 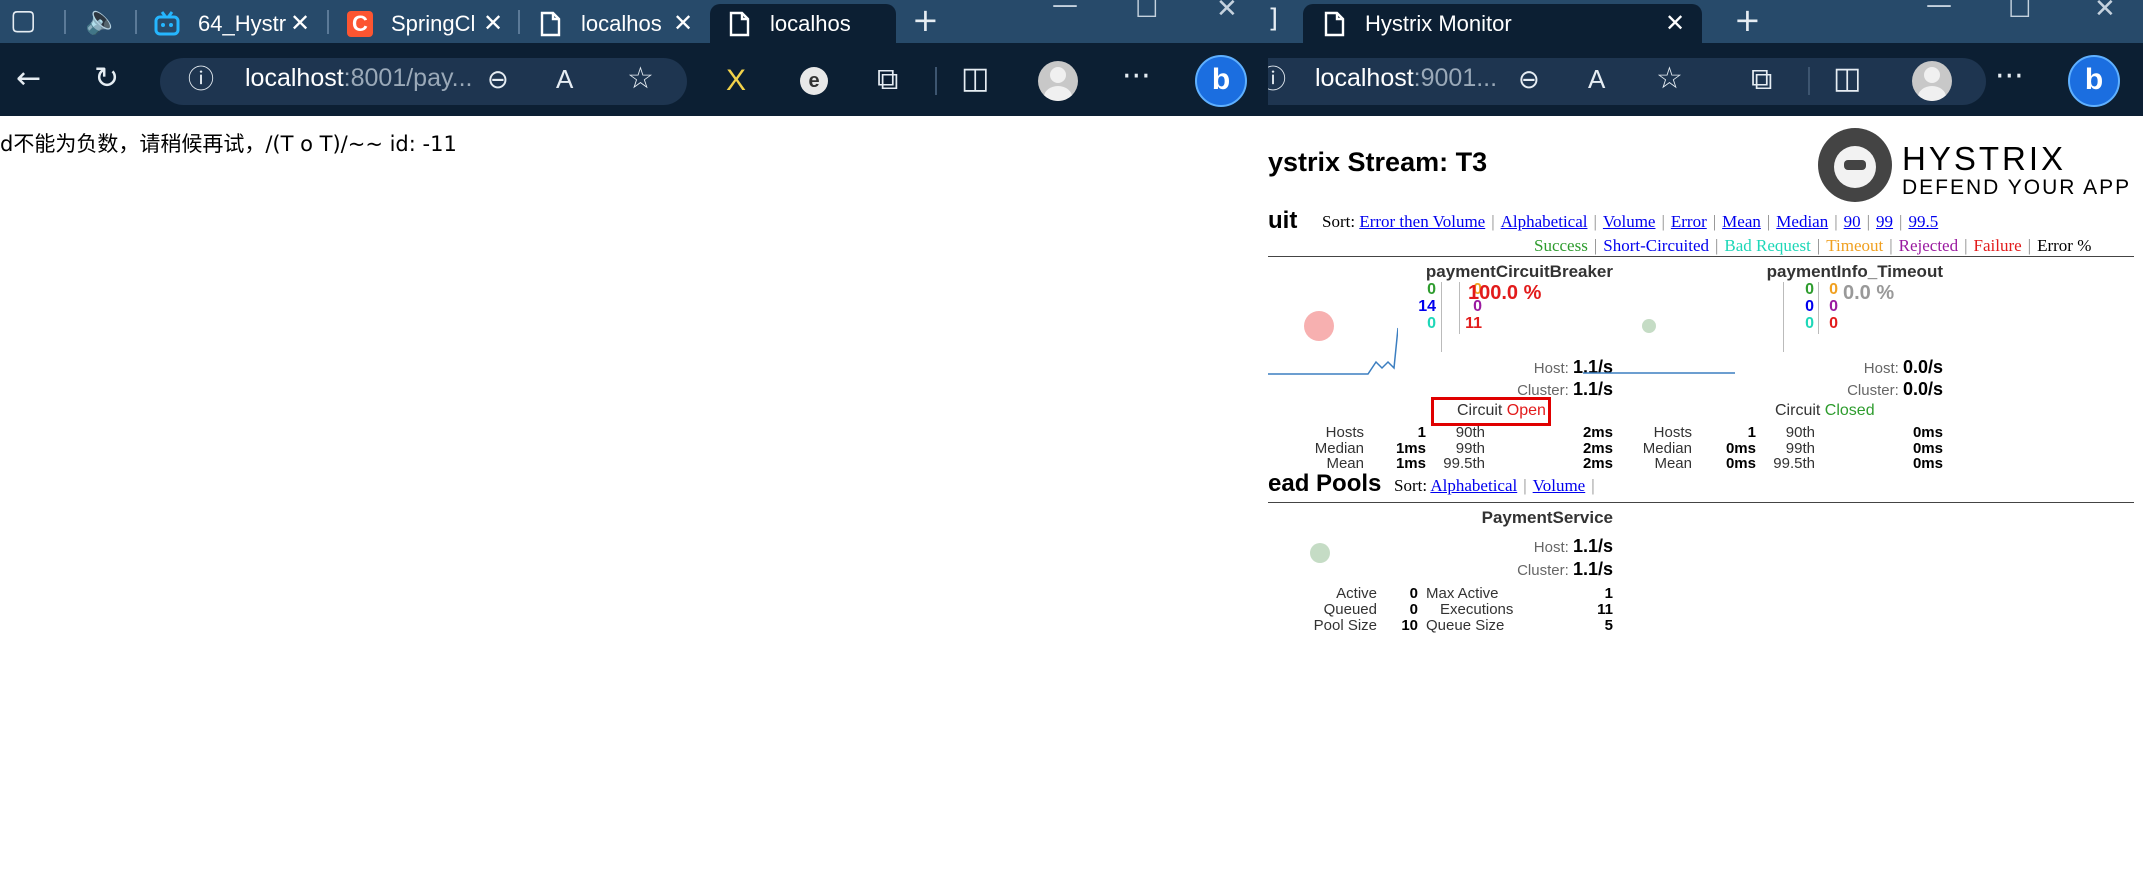 I want to click on host-rate: Host: 0.0/s, so click(x=1865, y=367).